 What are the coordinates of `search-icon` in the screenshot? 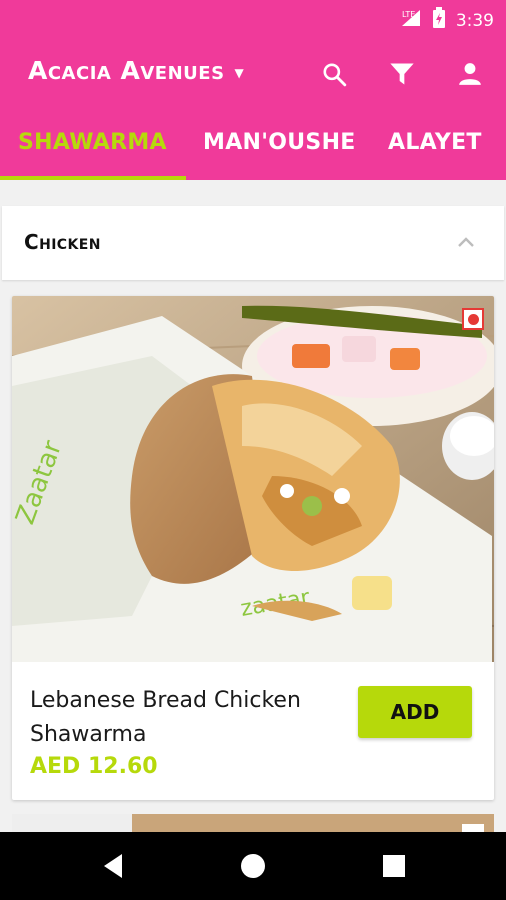 It's located at (334, 74).